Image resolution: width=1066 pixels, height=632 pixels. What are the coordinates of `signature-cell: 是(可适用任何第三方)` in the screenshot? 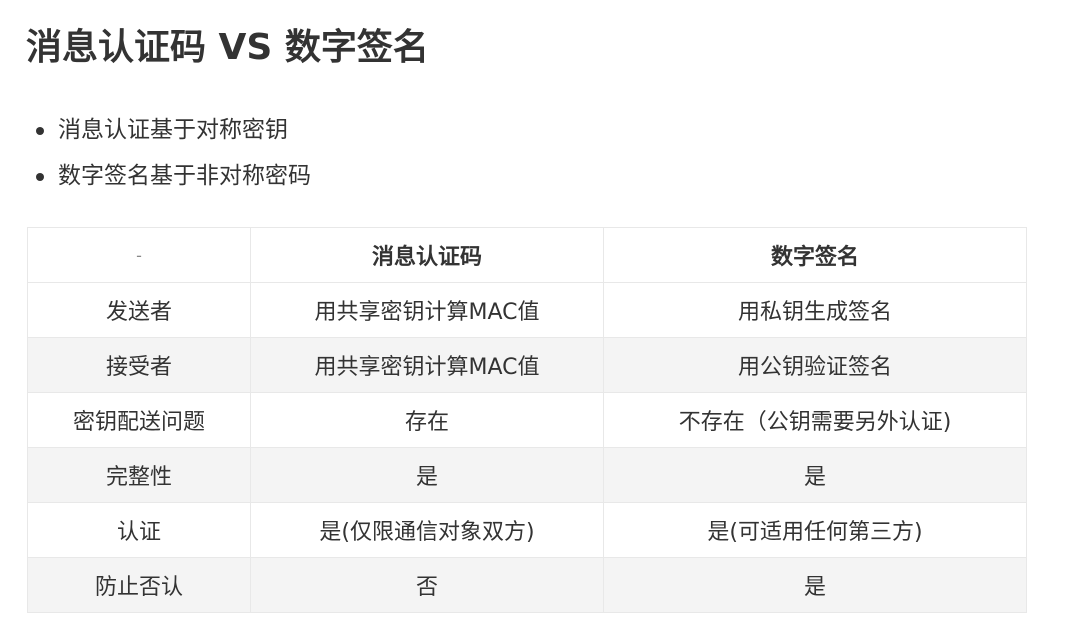 It's located at (815, 530).